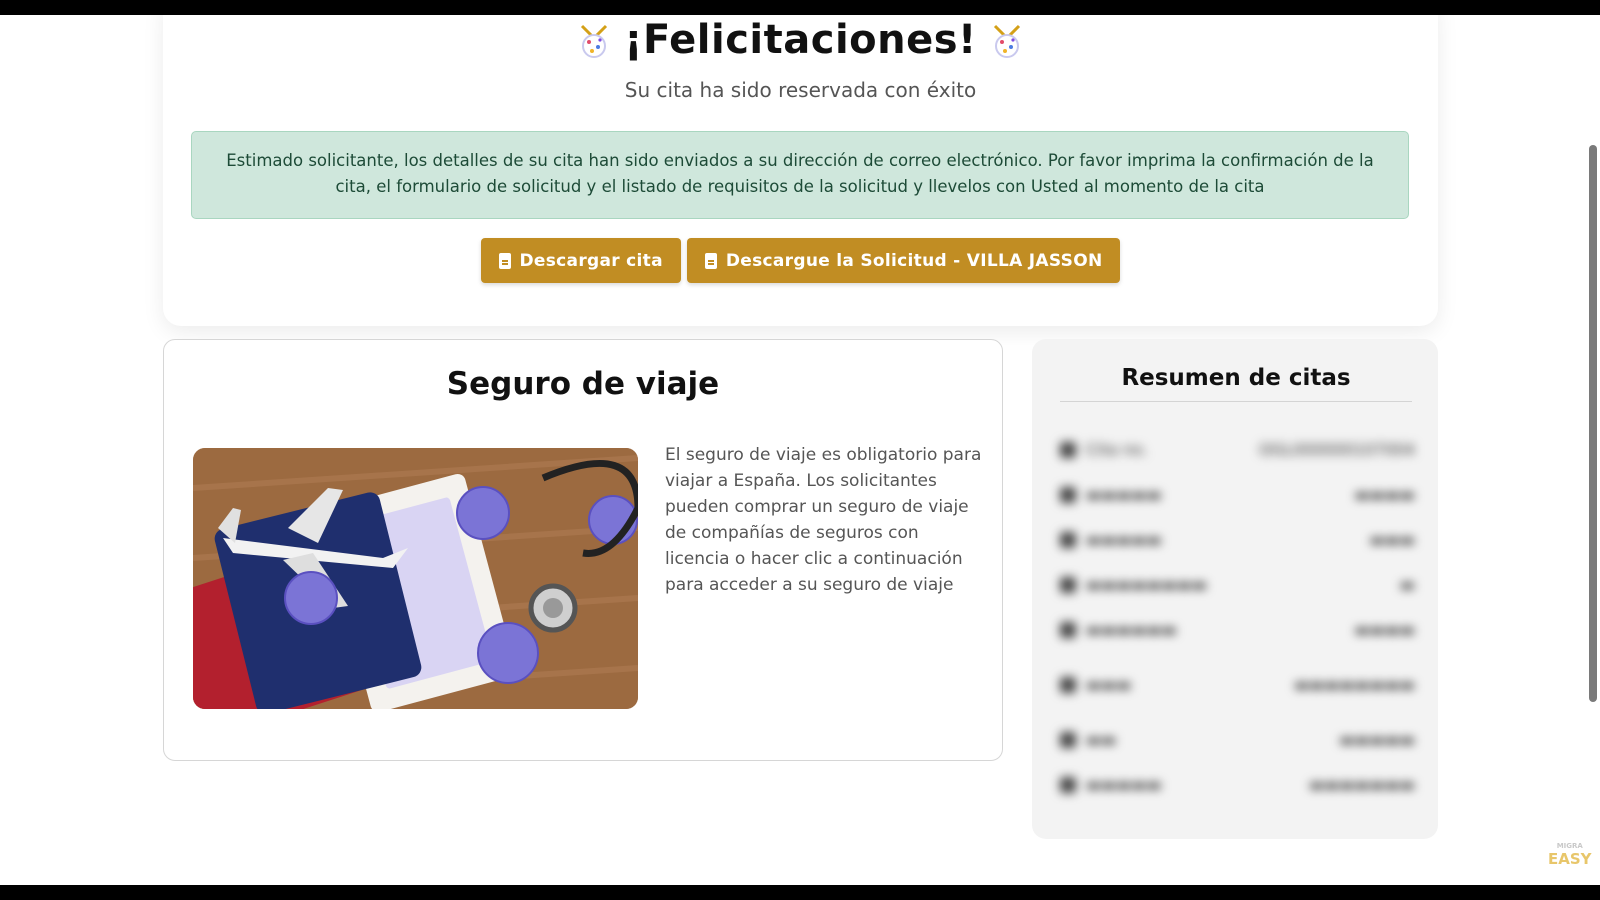  Describe the element at coordinates (1593, 423) in the screenshot. I see `page-scrollbar` at that location.